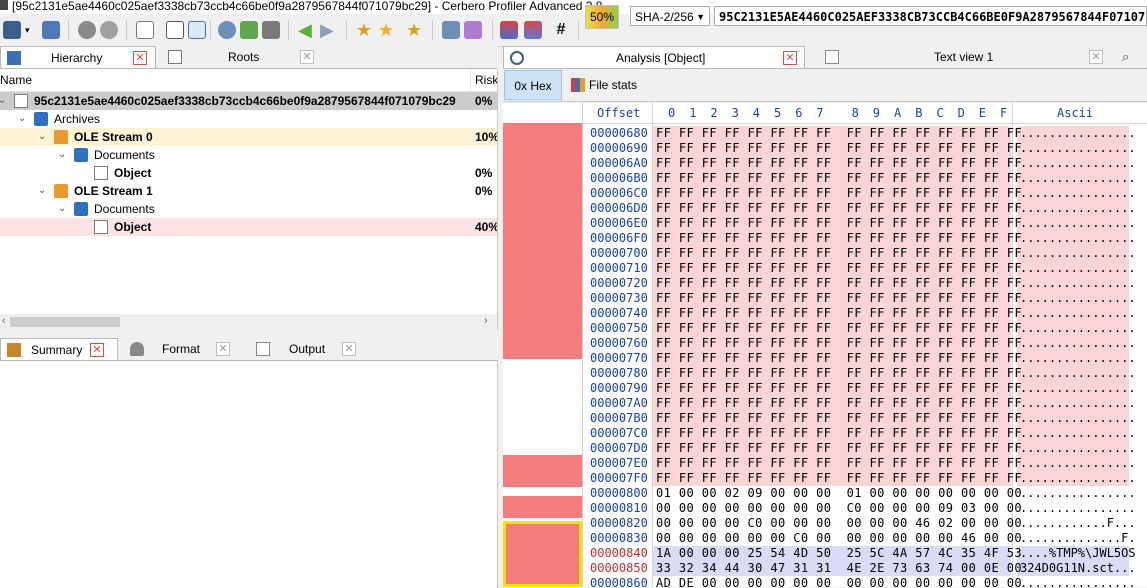 The width and height of the screenshot is (1147, 588). I want to click on forward-icon: ▶, so click(329, 30).